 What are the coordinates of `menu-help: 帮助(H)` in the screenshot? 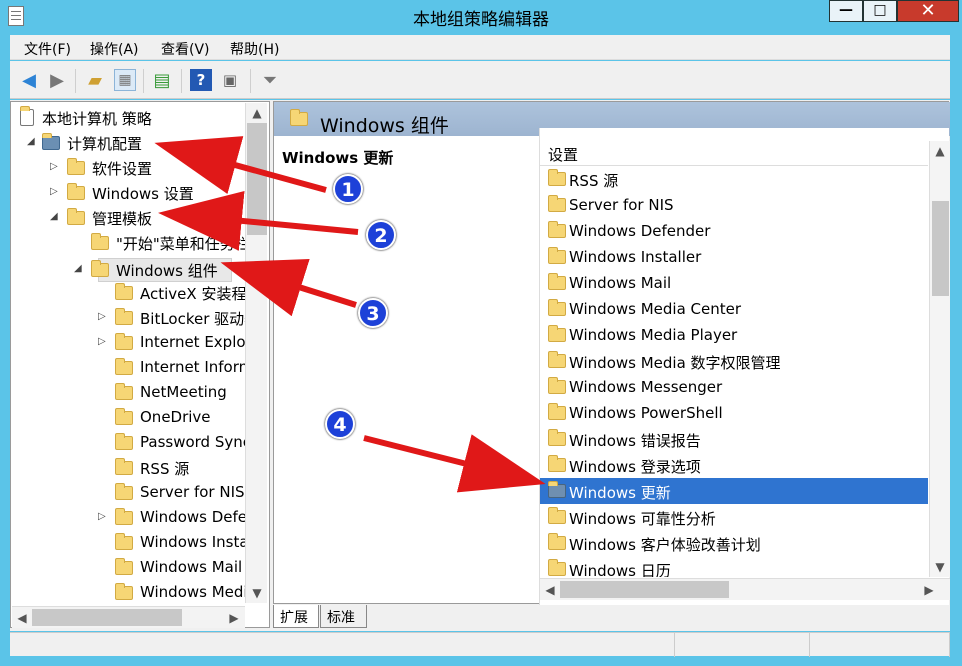 It's located at (254, 49).